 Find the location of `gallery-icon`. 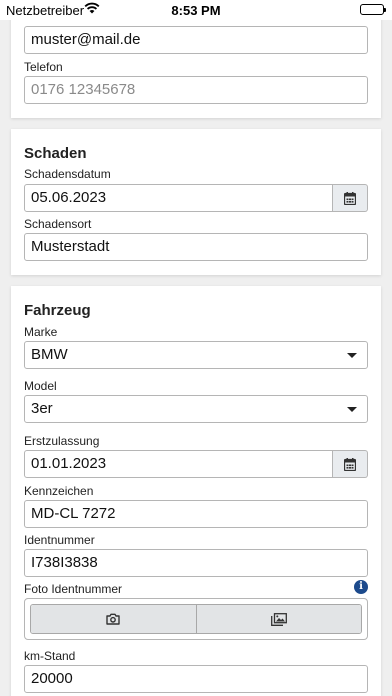

gallery-icon is located at coordinates (278, 619).